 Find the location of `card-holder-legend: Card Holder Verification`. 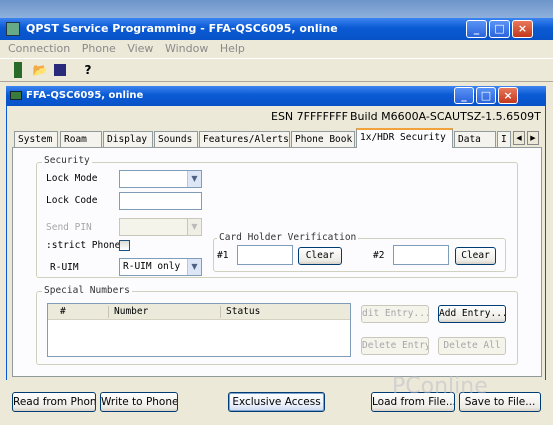

card-holder-legend: Card Holder Verification is located at coordinates (288, 237).